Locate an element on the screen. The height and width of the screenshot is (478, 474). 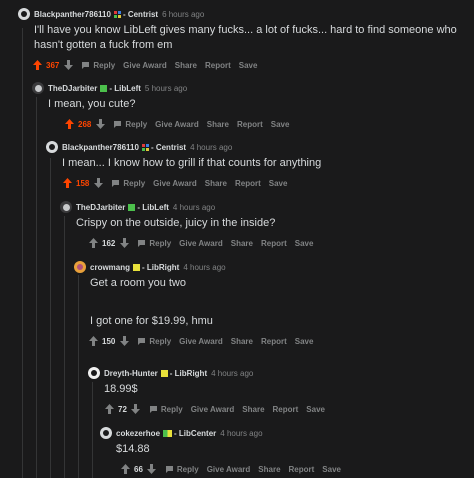
comment-actions: 162 Reply Give Award Share Report Save is located at coordinates (281, 243).